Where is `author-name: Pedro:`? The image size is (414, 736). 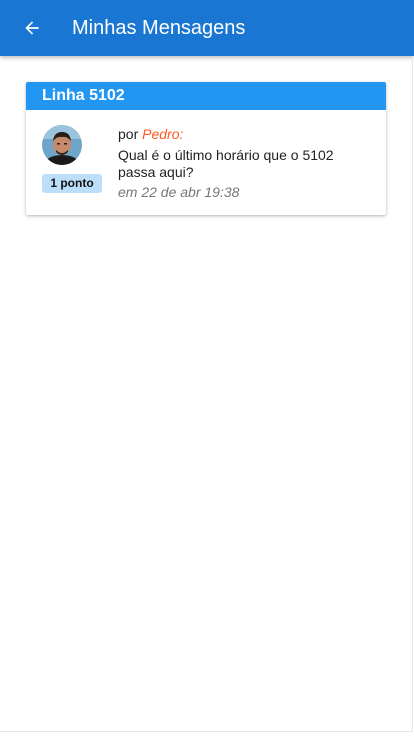 author-name: Pedro: is located at coordinates (162, 134).